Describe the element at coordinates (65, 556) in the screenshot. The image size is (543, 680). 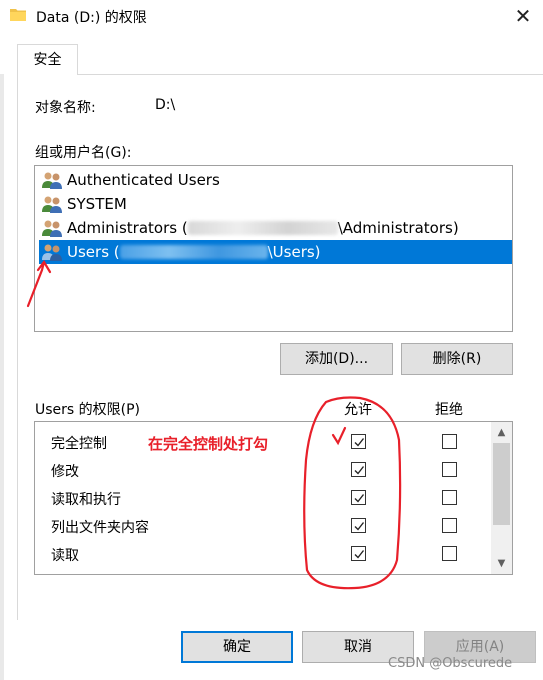
I see `permission-name: 读取` at that location.